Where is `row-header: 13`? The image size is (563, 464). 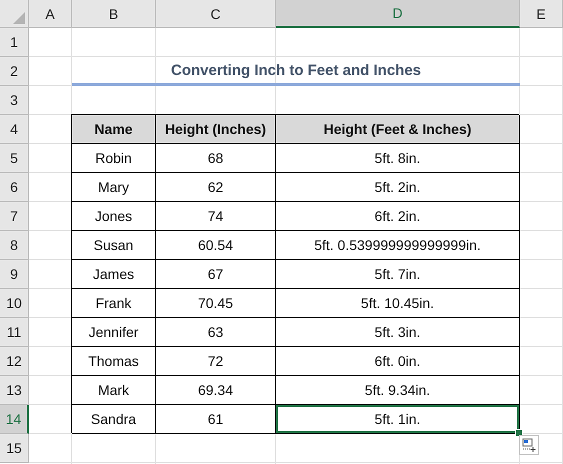
row-header: 13 is located at coordinates (14, 390).